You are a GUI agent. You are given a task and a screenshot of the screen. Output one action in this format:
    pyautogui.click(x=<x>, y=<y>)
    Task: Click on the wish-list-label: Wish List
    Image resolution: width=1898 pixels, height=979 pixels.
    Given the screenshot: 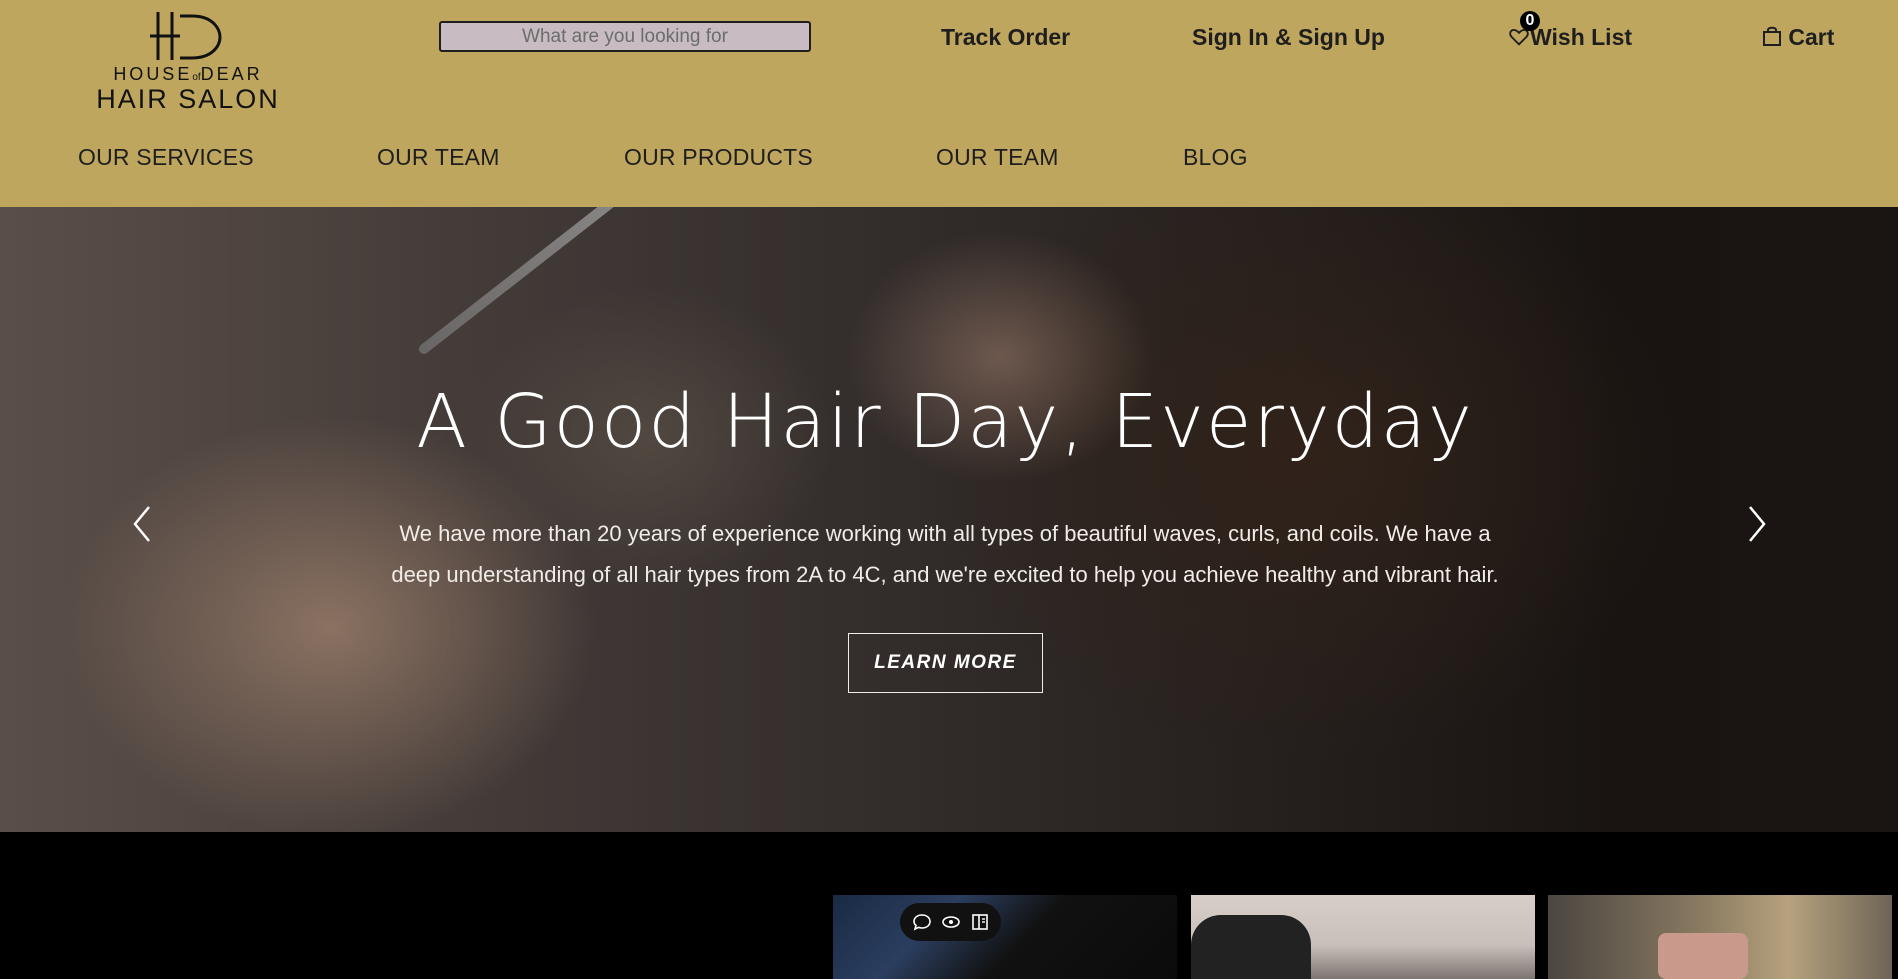 What is the action you would take?
    pyautogui.click(x=1581, y=37)
    